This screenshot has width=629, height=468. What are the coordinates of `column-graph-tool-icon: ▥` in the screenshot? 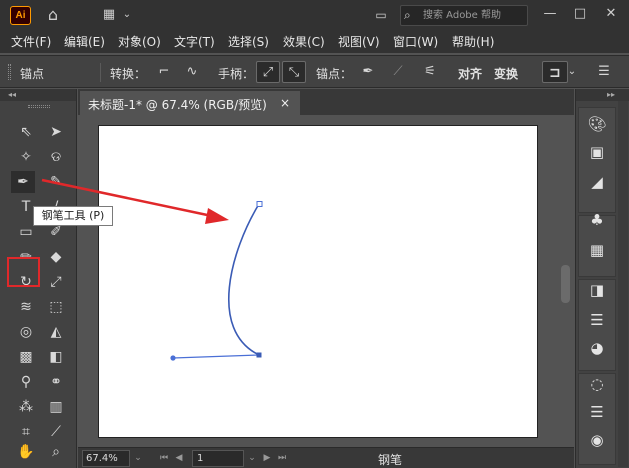 It's located at (56, 407).